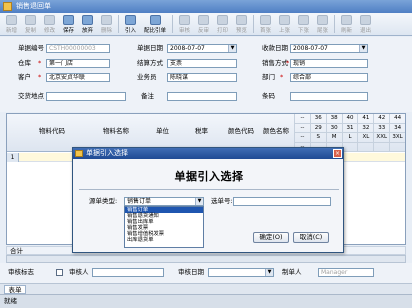  What do you see at coordinates (103, 201) in the screenshot?
I see `source-type-label: 源单类型:` at bounding box center [103, 201].